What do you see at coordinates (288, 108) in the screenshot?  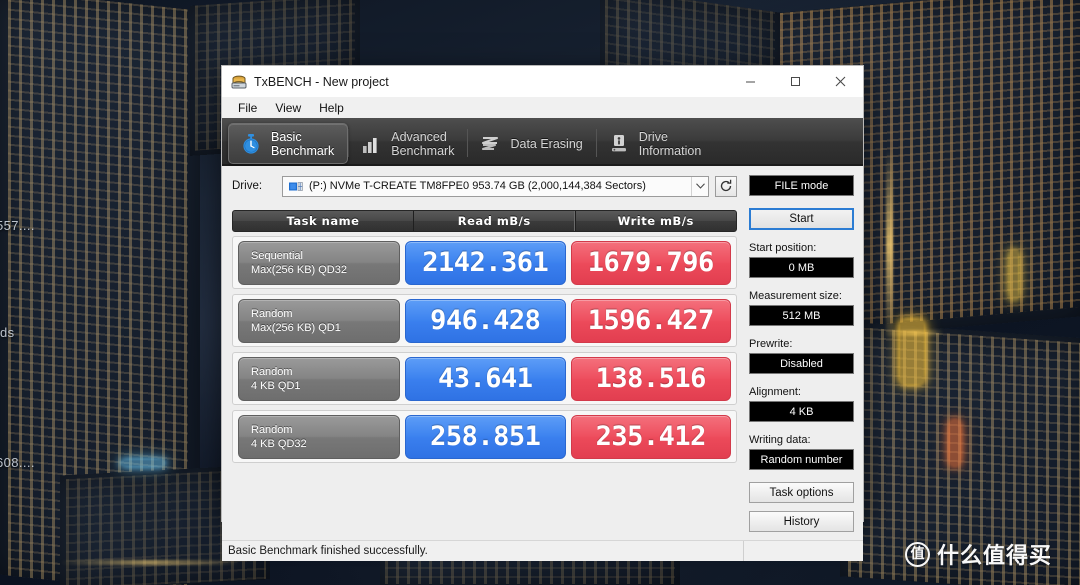 I see `menu-item-view: View` at bounding box center [288, 108].